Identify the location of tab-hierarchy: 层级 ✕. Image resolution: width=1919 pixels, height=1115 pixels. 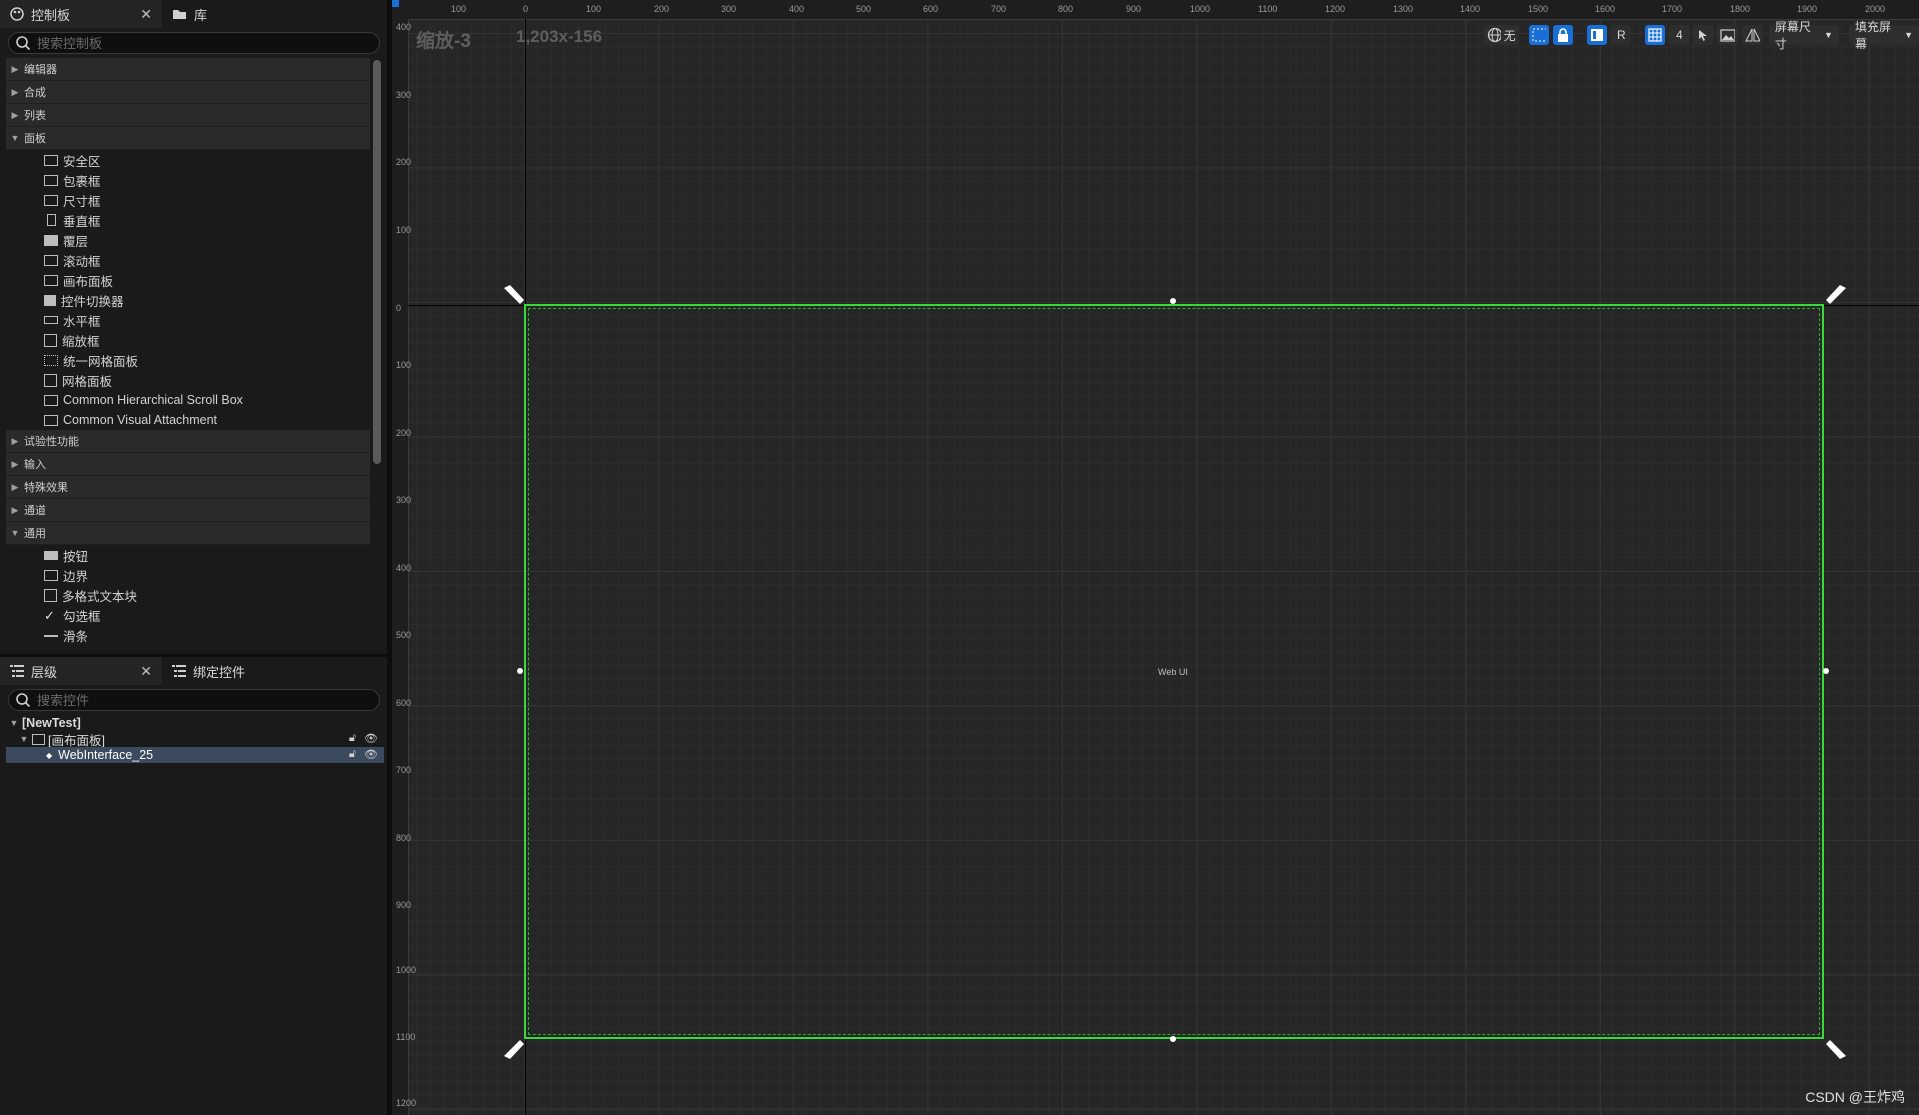
(81, 671).